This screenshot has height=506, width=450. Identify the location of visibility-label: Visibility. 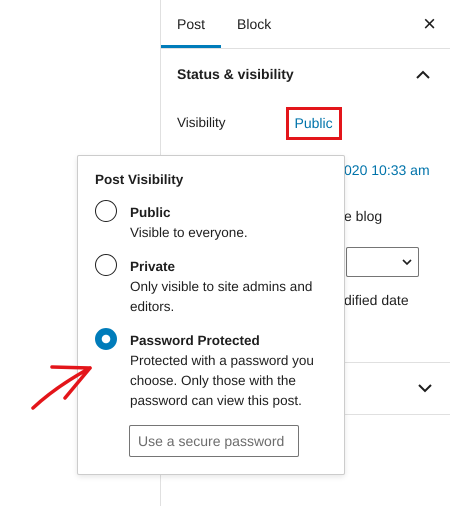
(201, 123).